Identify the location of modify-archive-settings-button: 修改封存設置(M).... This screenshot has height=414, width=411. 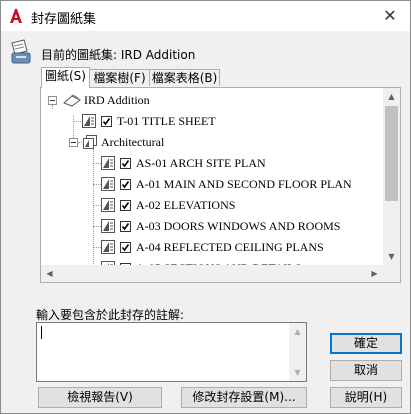
(244, 397).